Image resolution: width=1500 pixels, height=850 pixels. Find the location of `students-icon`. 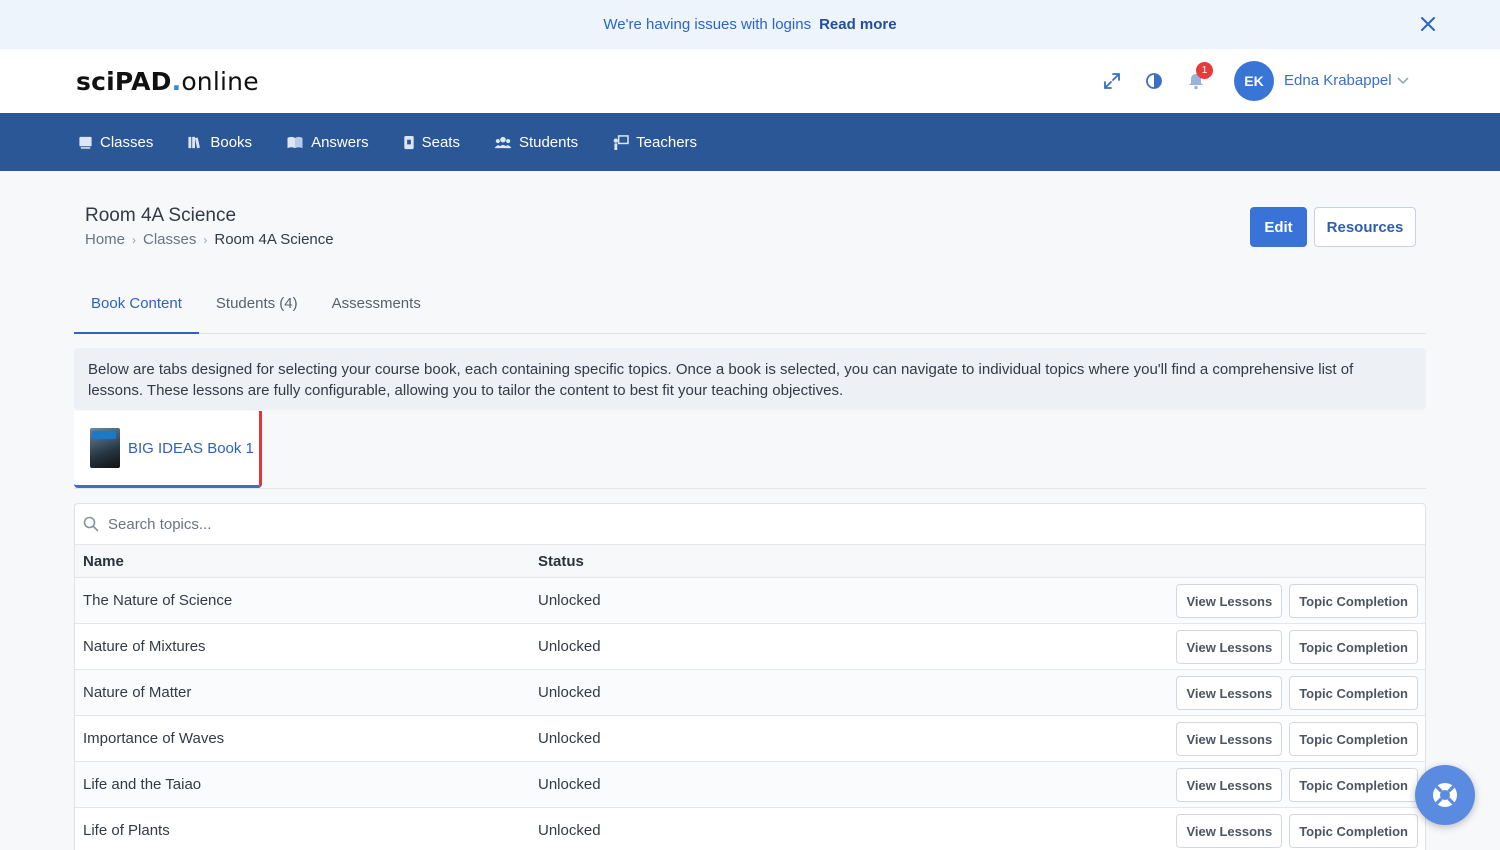

students-icon is located at coordinates (503, 142).